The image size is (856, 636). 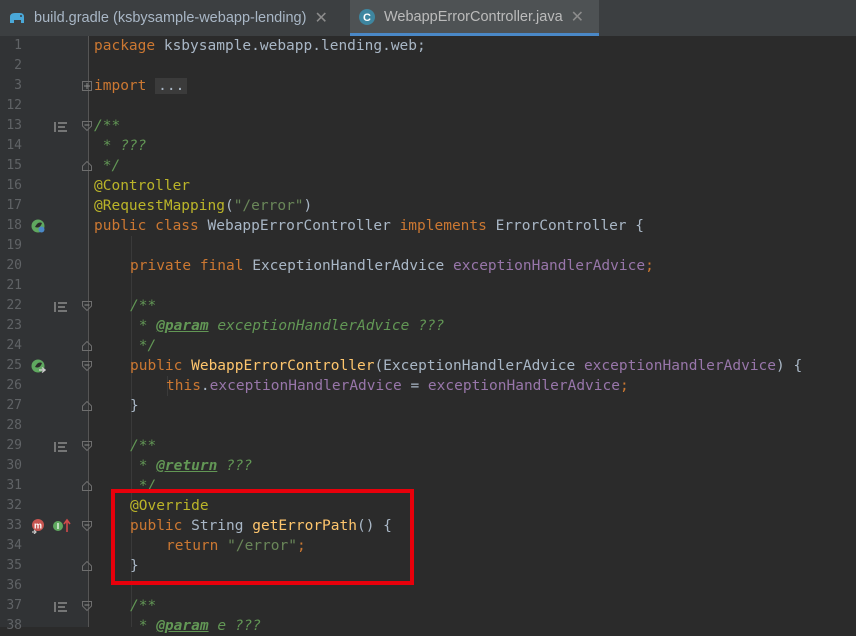 I want to click on line-number: 21, so click(x=14, y=285).